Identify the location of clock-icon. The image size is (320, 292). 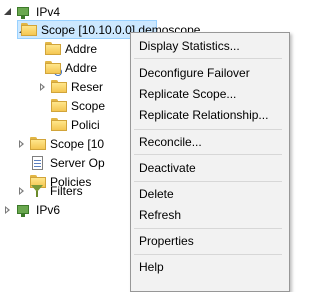
(58, 71).